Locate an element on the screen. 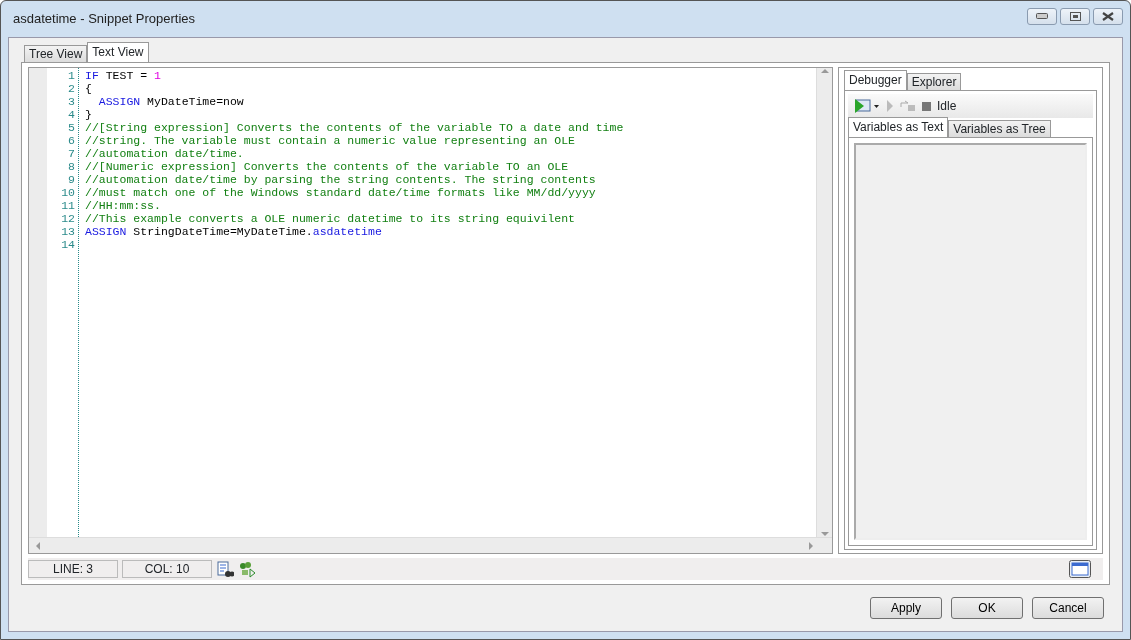 The height and width of the screenshot is (640, 1131). line-number: 7 is located at coordinates (71, 153).